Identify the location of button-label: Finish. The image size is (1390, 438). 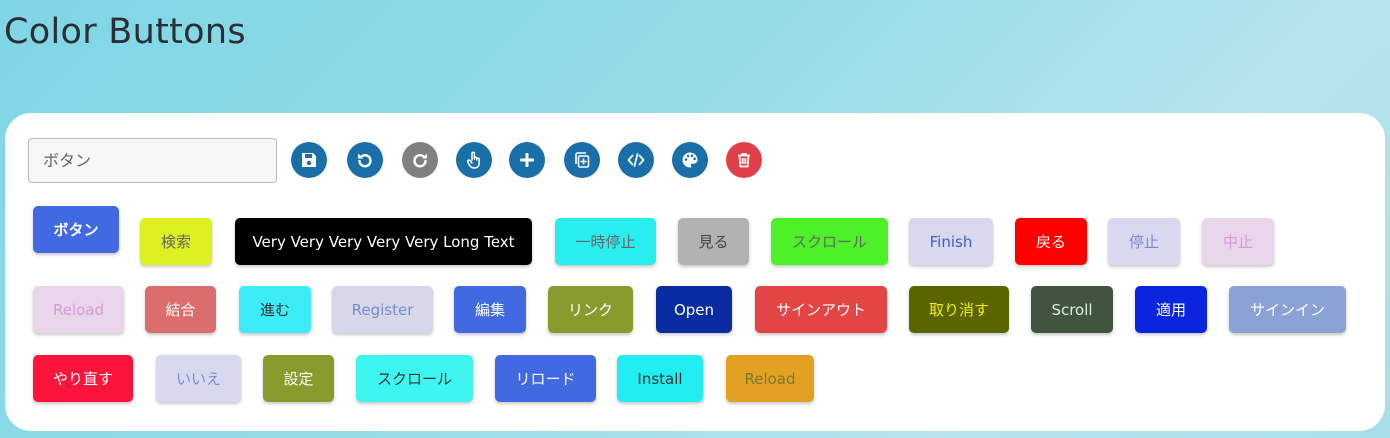
(951, 241).